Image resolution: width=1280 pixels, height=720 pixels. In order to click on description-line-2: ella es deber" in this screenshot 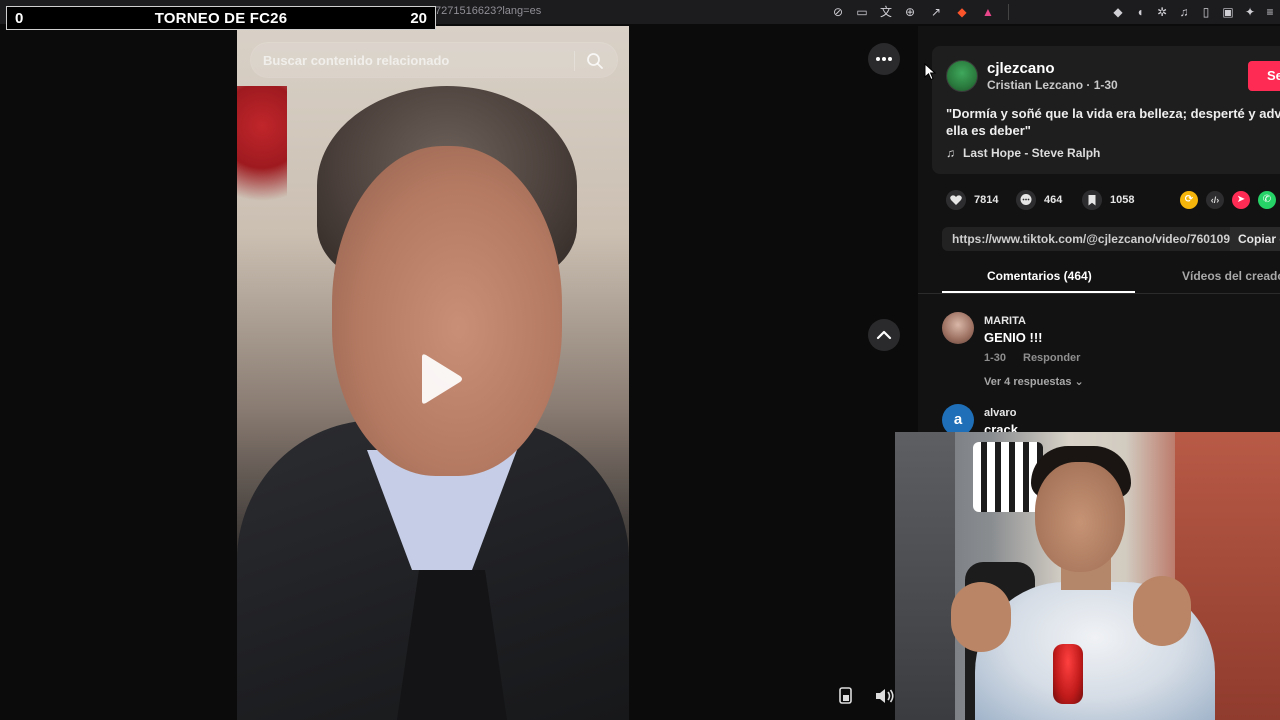, I will do `click(988, 130)`.